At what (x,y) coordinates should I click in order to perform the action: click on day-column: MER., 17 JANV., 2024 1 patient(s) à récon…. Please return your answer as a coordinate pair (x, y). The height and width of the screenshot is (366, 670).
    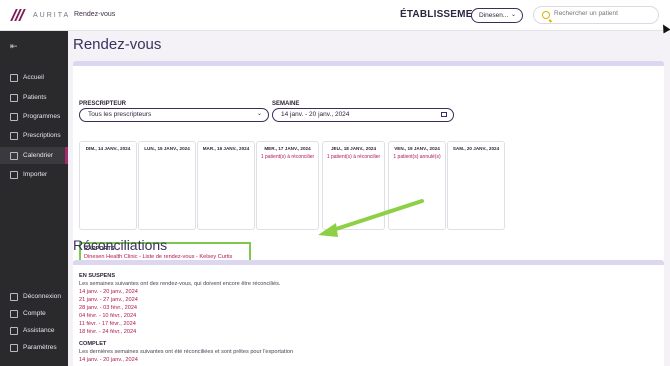
    Looking at the image, I should click on (287, 185).